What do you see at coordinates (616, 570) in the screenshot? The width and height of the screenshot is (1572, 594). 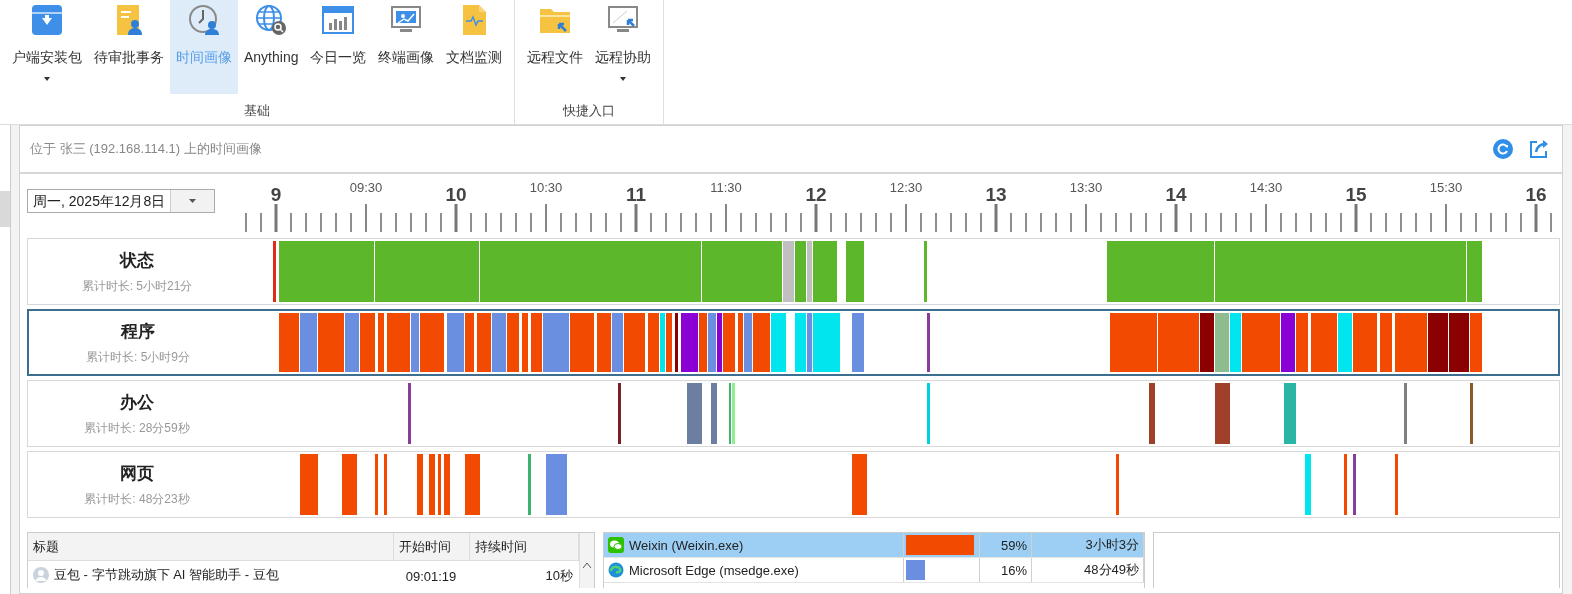 I see `browser-swirl-icon` at bounding box center [616, 570].